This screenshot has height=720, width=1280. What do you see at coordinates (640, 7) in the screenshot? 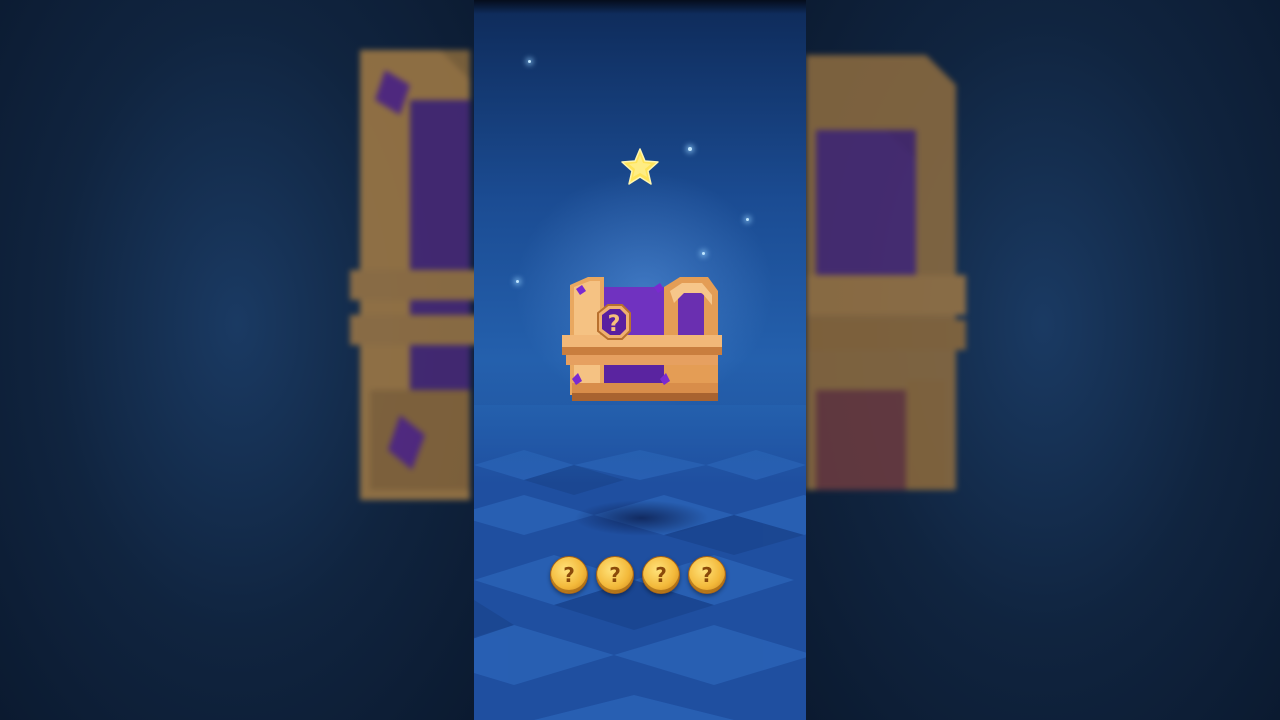
I see `top-shade` at bounding box center [640, 7].